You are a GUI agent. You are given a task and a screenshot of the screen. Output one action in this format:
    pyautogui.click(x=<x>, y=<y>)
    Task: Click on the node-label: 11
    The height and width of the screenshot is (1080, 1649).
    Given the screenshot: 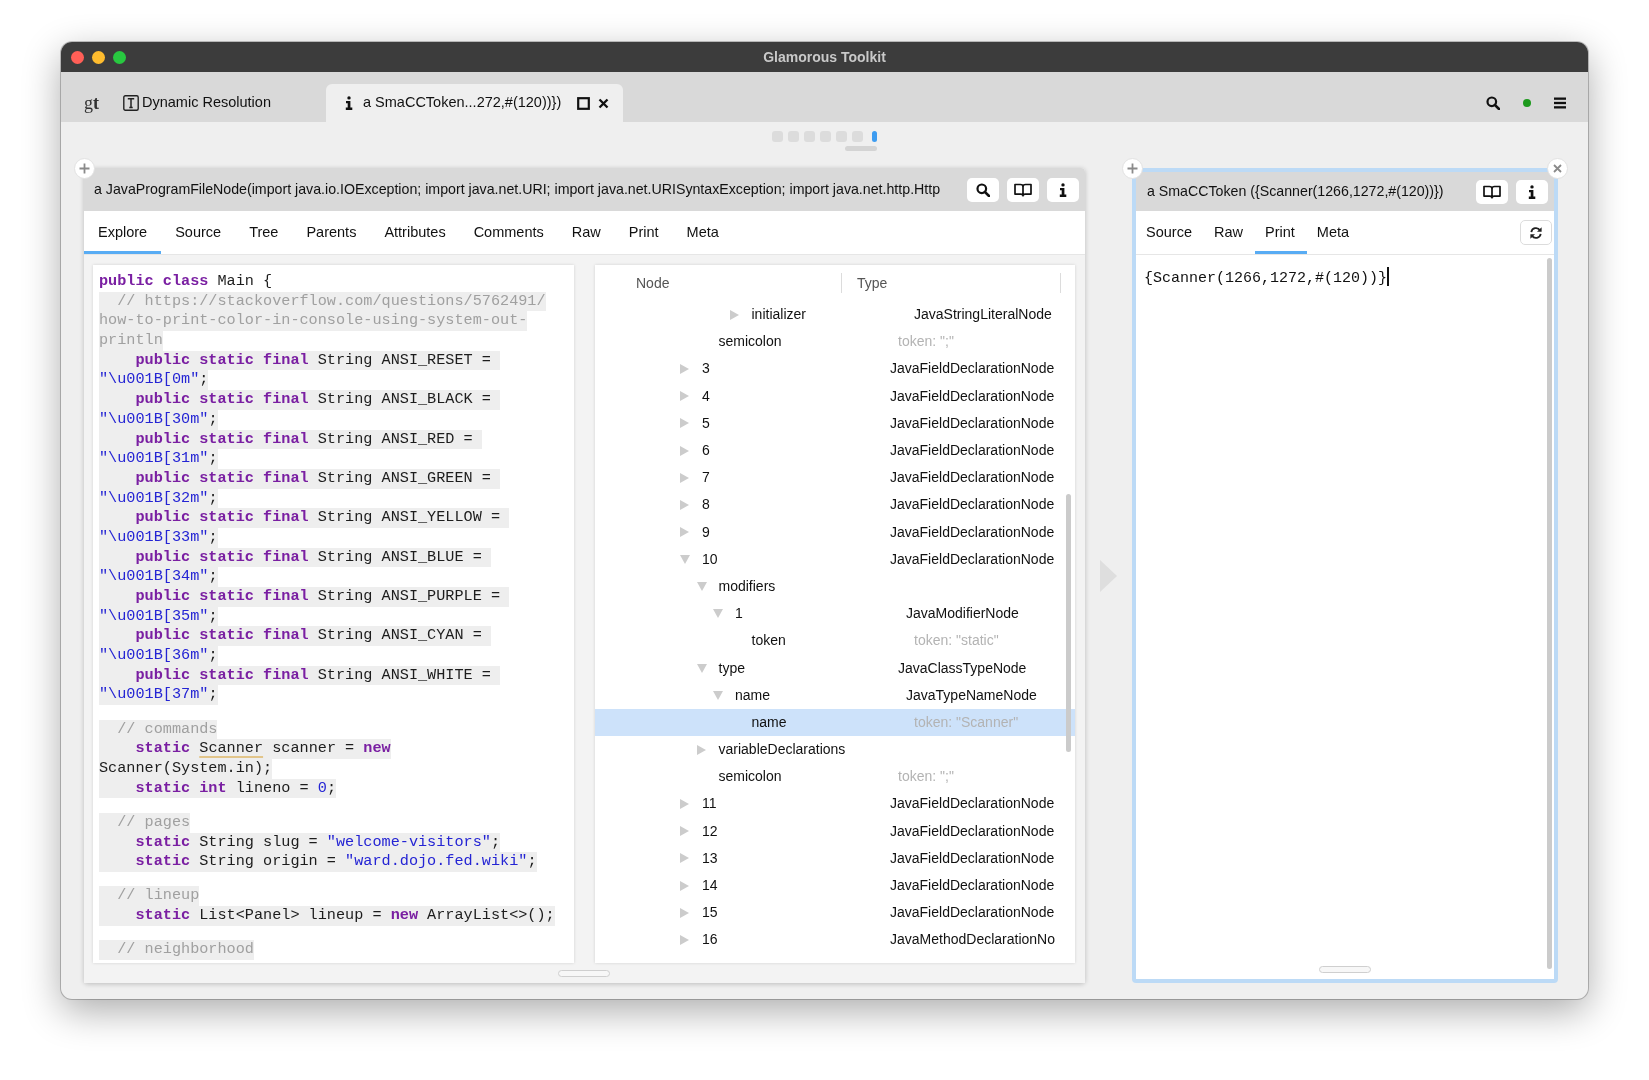 What is the action you would take?
    pyautogui.click(x=709, y=804)
    